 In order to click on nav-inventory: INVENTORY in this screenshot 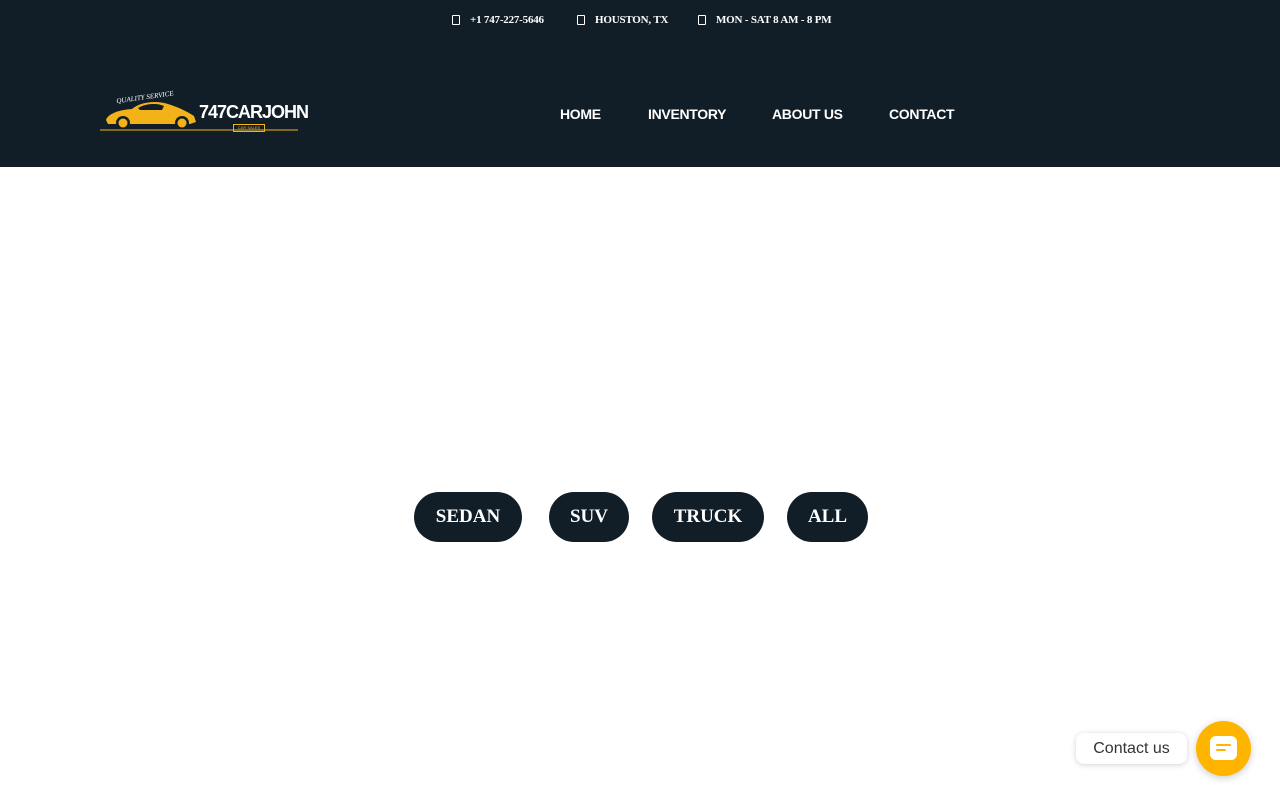, I will do `click(687, 114)`.